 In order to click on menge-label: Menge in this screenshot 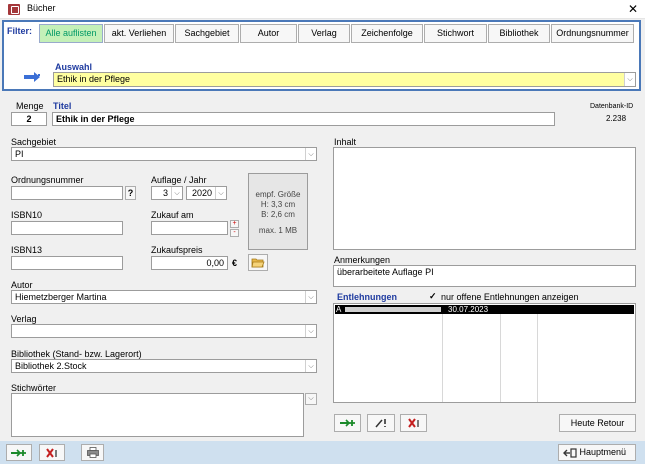, I will do `click(30, 106)`.